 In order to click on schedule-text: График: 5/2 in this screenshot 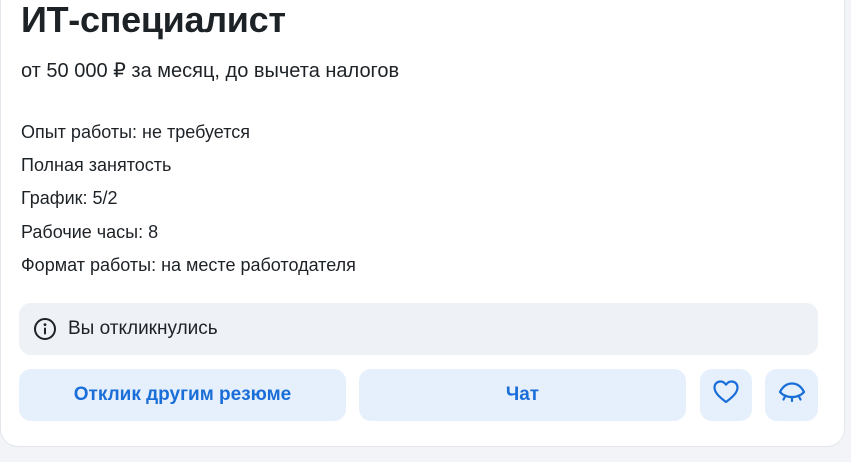, I will do `click(69, 198)`.